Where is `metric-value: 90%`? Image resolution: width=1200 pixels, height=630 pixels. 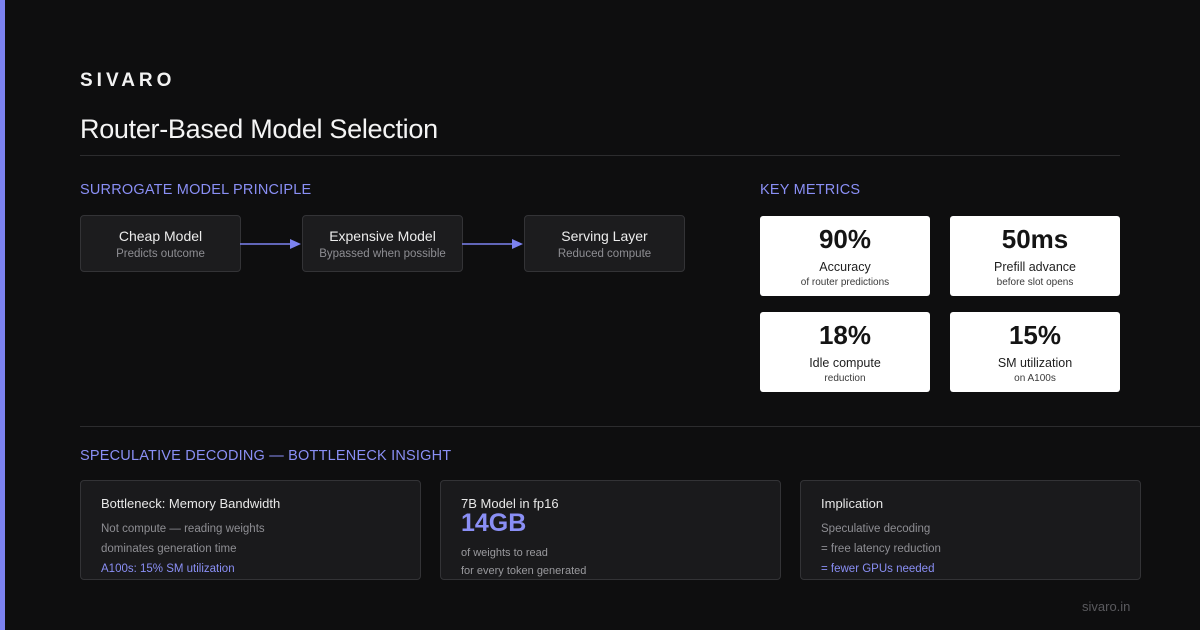
metric-value: 90% is located at coordinates (845, 239).